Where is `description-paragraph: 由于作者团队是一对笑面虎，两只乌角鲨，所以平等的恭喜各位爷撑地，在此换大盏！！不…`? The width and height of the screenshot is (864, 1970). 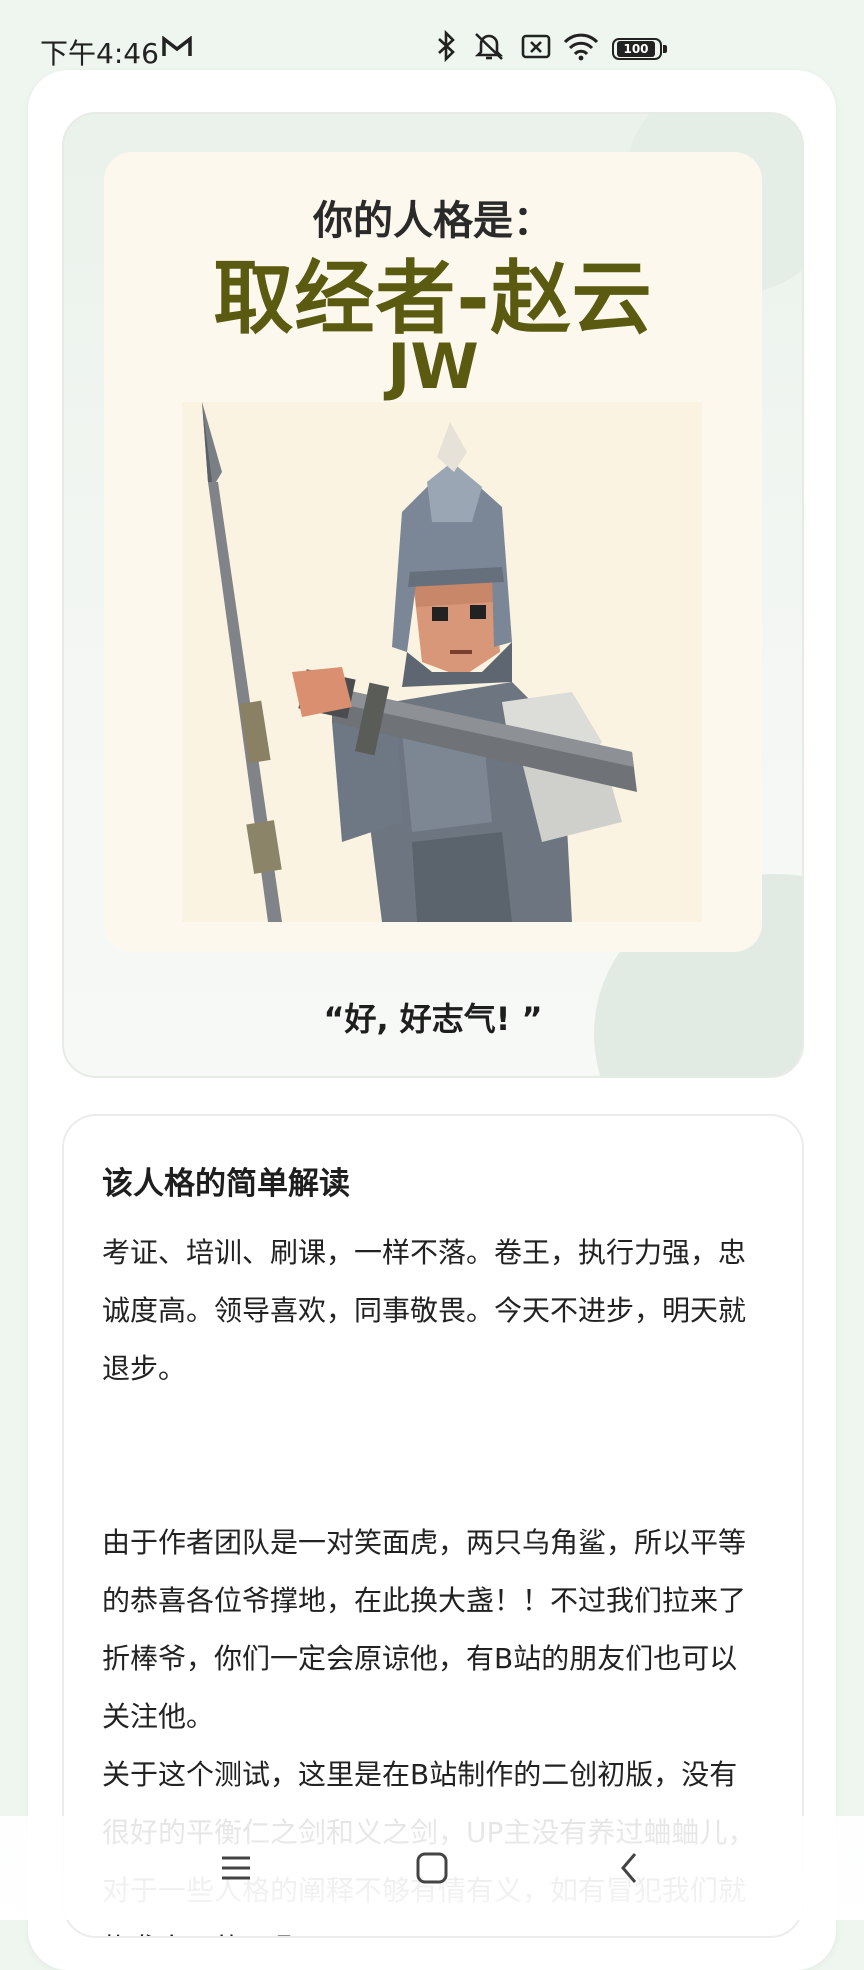
description-paragraph: 由于作者团队是一对笑面虎，两只乌角鲨，所以平等的恭喜各位爷撑地，在此换大盏！！不… is located at coordinates (424, 1629).